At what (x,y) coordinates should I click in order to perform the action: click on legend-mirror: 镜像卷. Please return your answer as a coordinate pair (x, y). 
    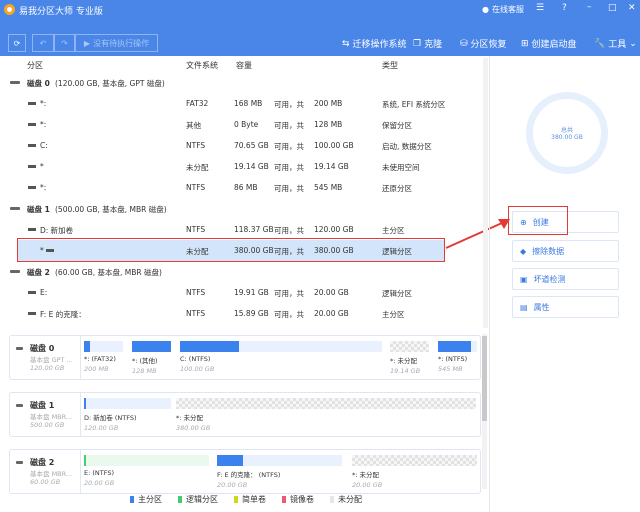
    Looking at the image, I should click on (298, 499).